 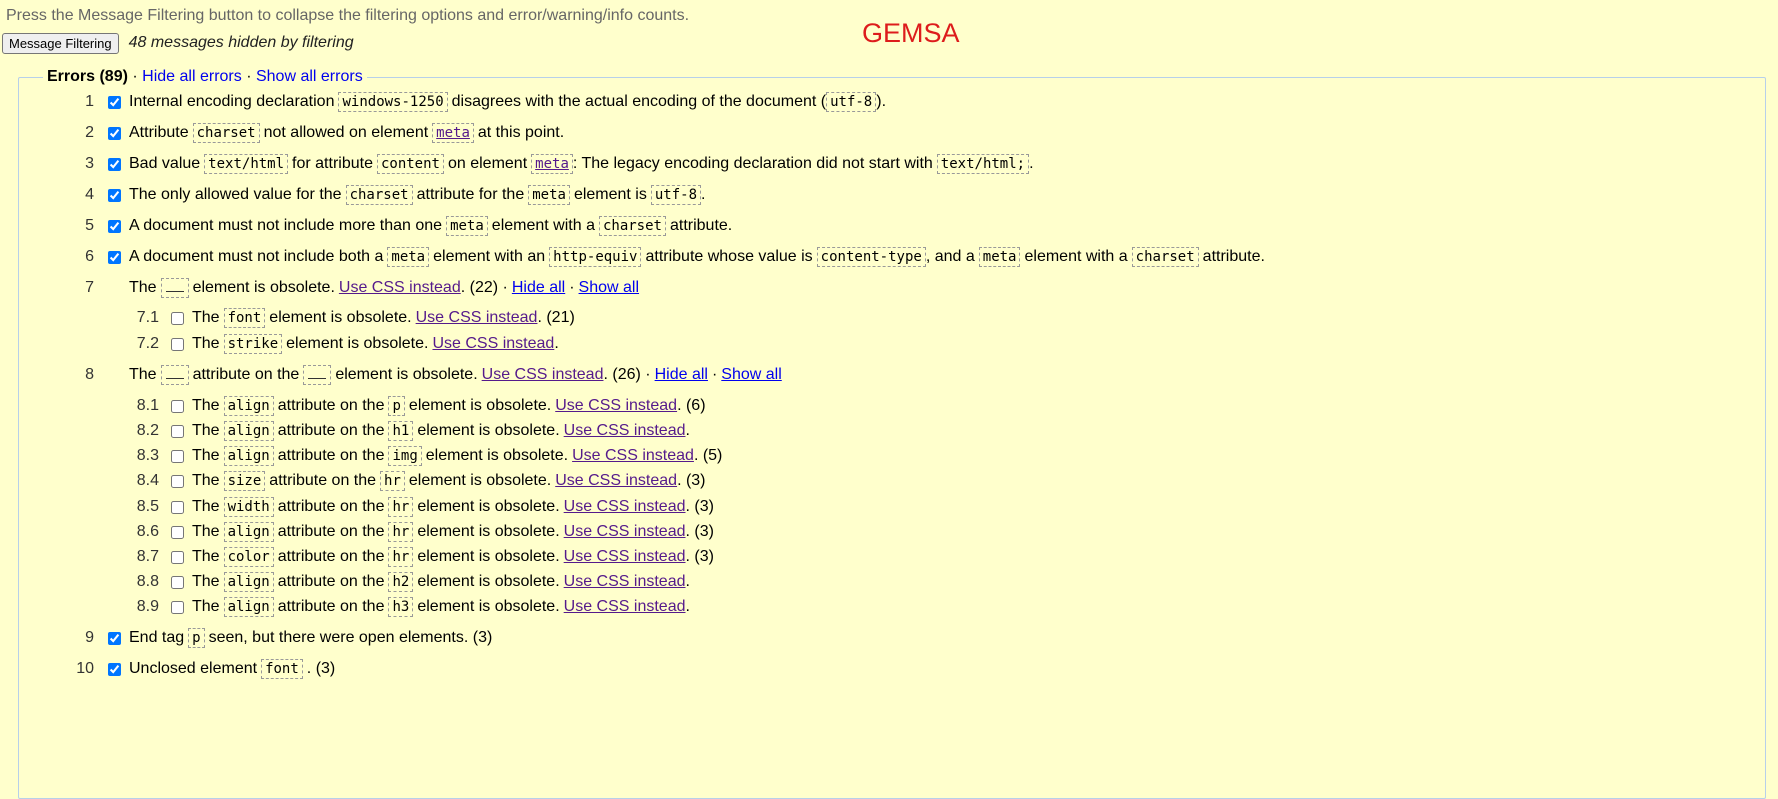 What do you see at coordinates (401, 607) in the screenshot?
I see `code-value: h3` at bounding box center [401, 607].